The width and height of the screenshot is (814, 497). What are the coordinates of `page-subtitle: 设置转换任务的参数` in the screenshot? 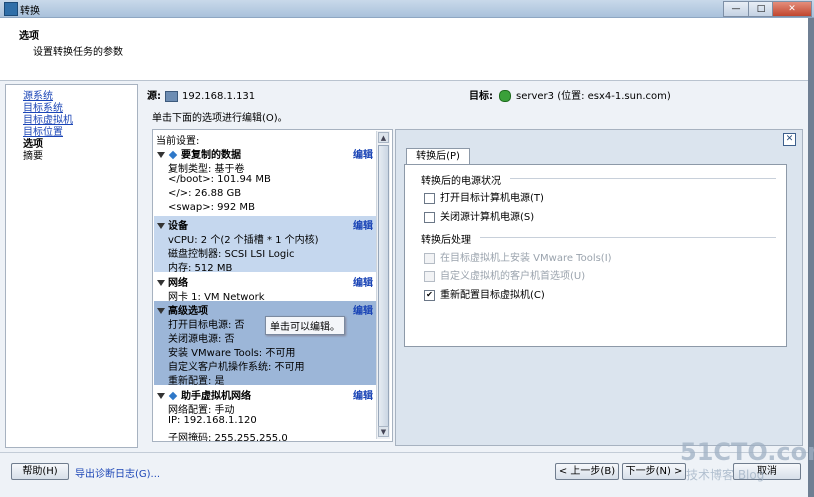 It's located at (78, 52).